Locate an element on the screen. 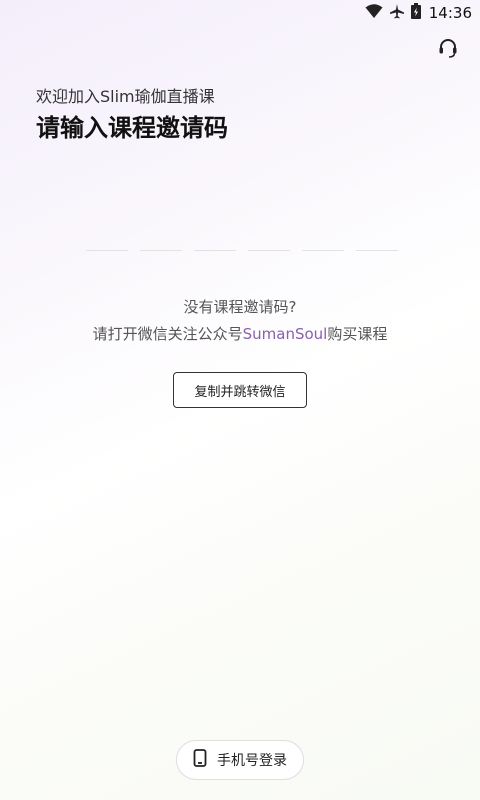 The width and height of the screenshot is (480, 800). copy-button-label: 复制并跳转微信 is located at coordinates (240, 392).